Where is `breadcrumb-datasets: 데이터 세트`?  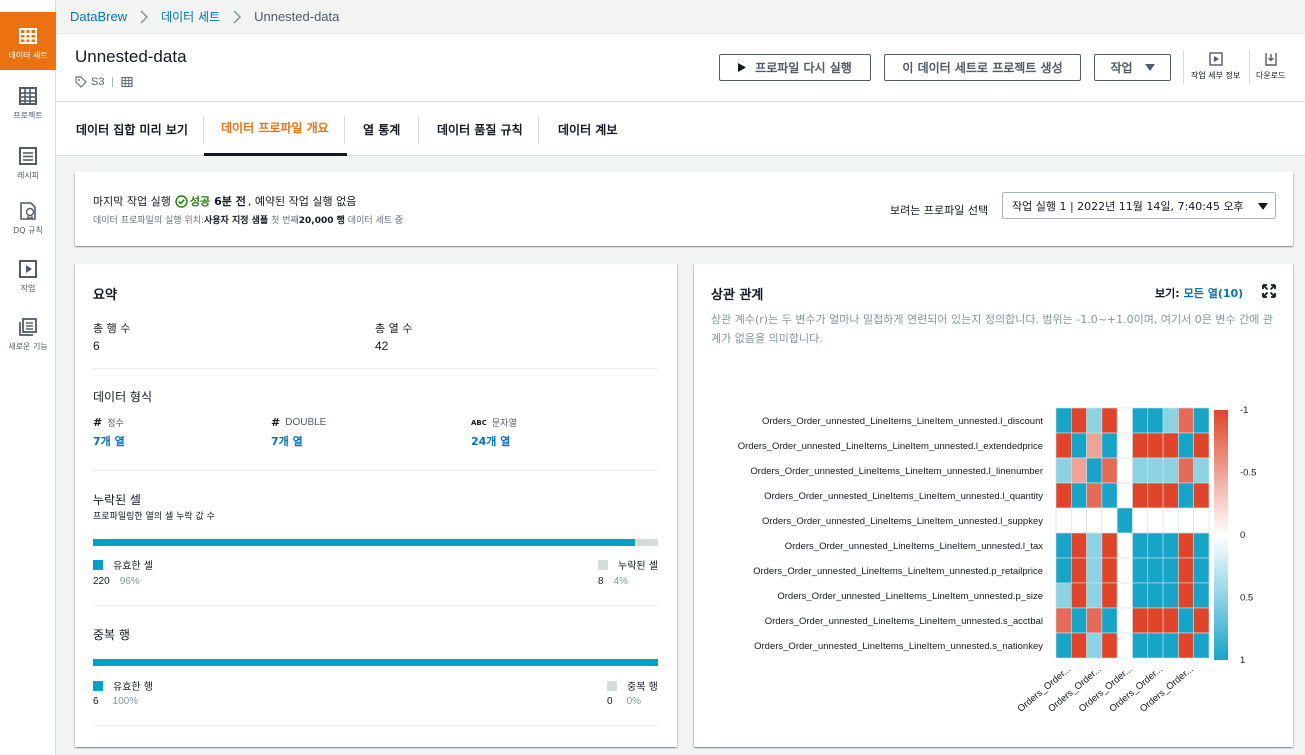
breadcrumb-datasets: 데이터 세트 is located at coordinates (190, 16).